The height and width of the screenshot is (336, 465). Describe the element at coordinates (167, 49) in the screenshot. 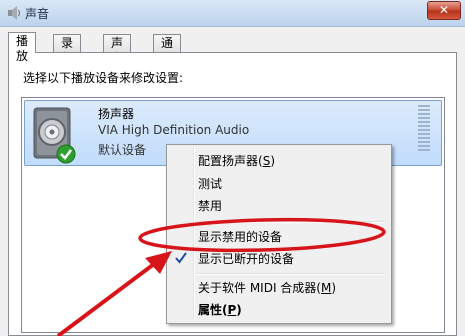

I see `tab-communications: 通信` at that location.